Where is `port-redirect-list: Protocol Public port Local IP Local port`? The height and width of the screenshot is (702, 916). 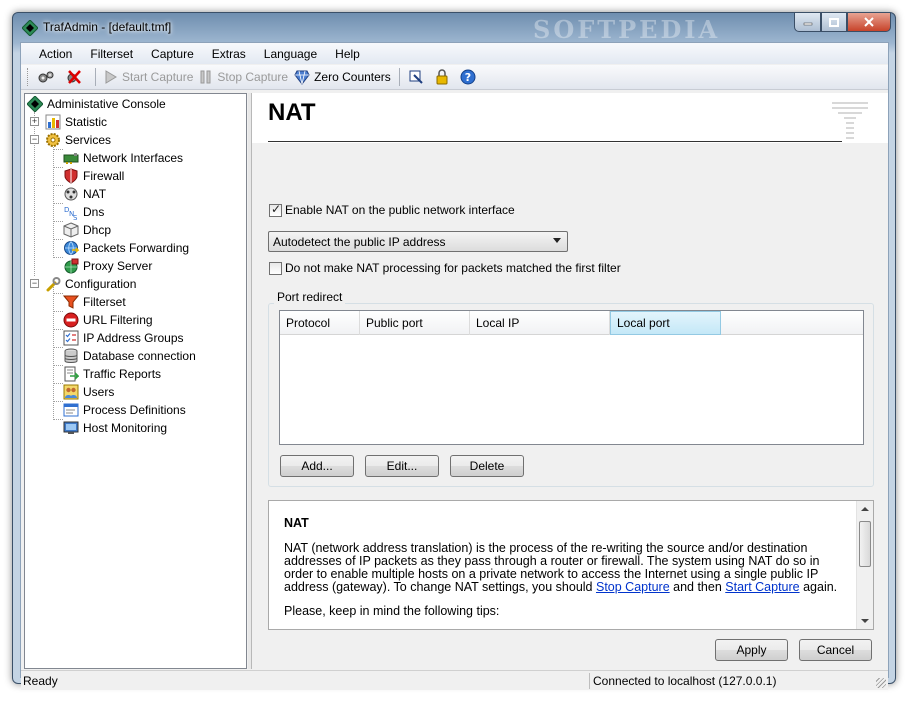
port-redirect-list: Protocol Public port Local IP Local port is located at coordinates (571, 377).